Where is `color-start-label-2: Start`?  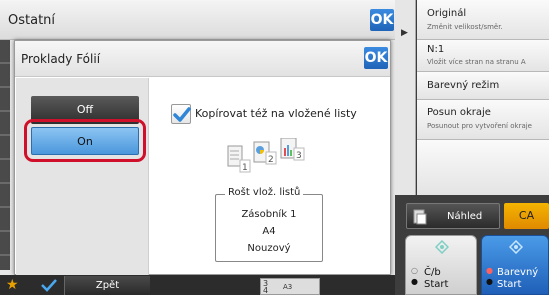 color-start-label-2: Start is located at coordinates (509, 284).